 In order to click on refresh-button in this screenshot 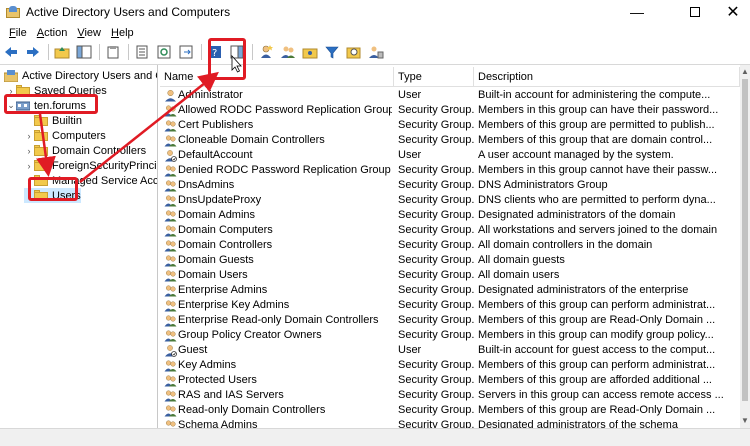, I will do `click(164, 52)`.